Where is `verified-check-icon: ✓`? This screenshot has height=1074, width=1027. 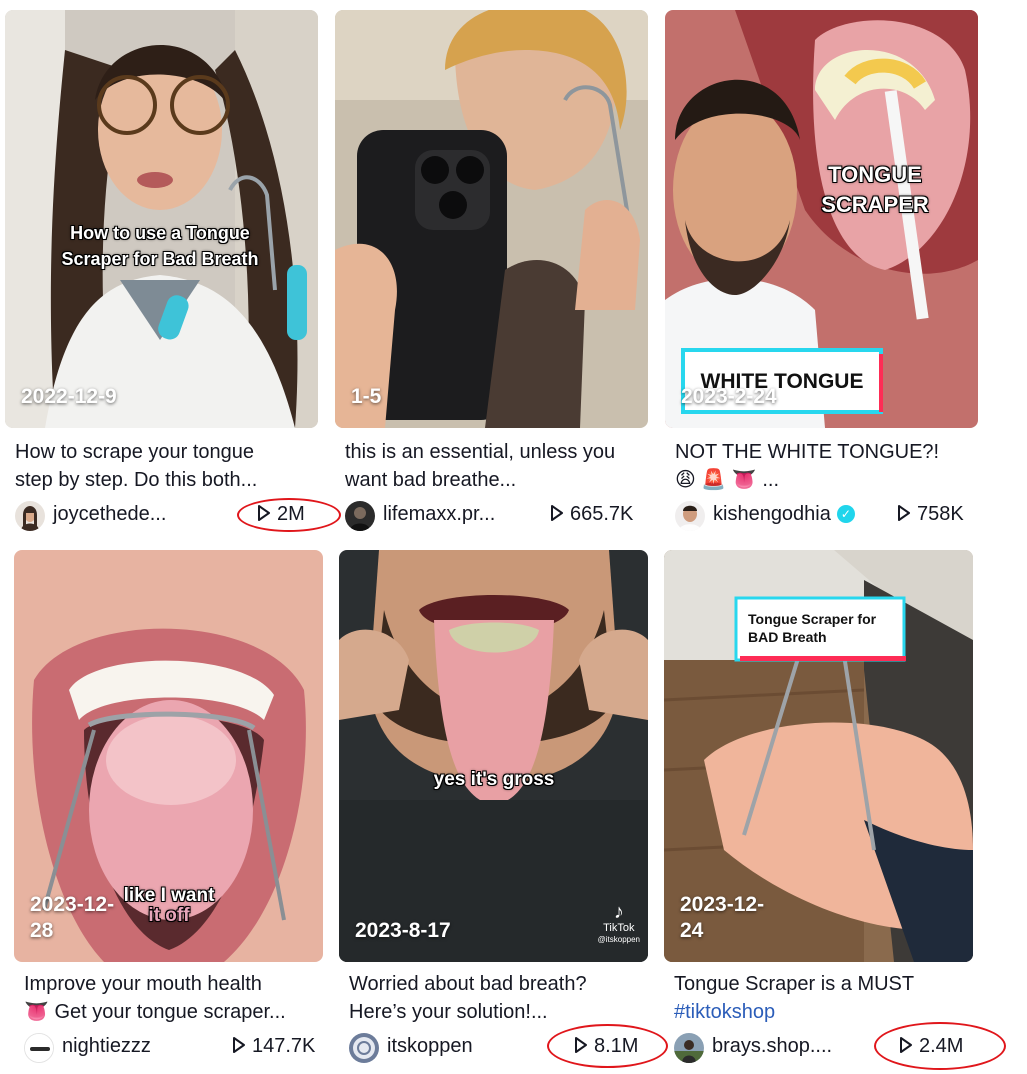 verified-check-icon: ✓ is located at coordinates (845, 514).